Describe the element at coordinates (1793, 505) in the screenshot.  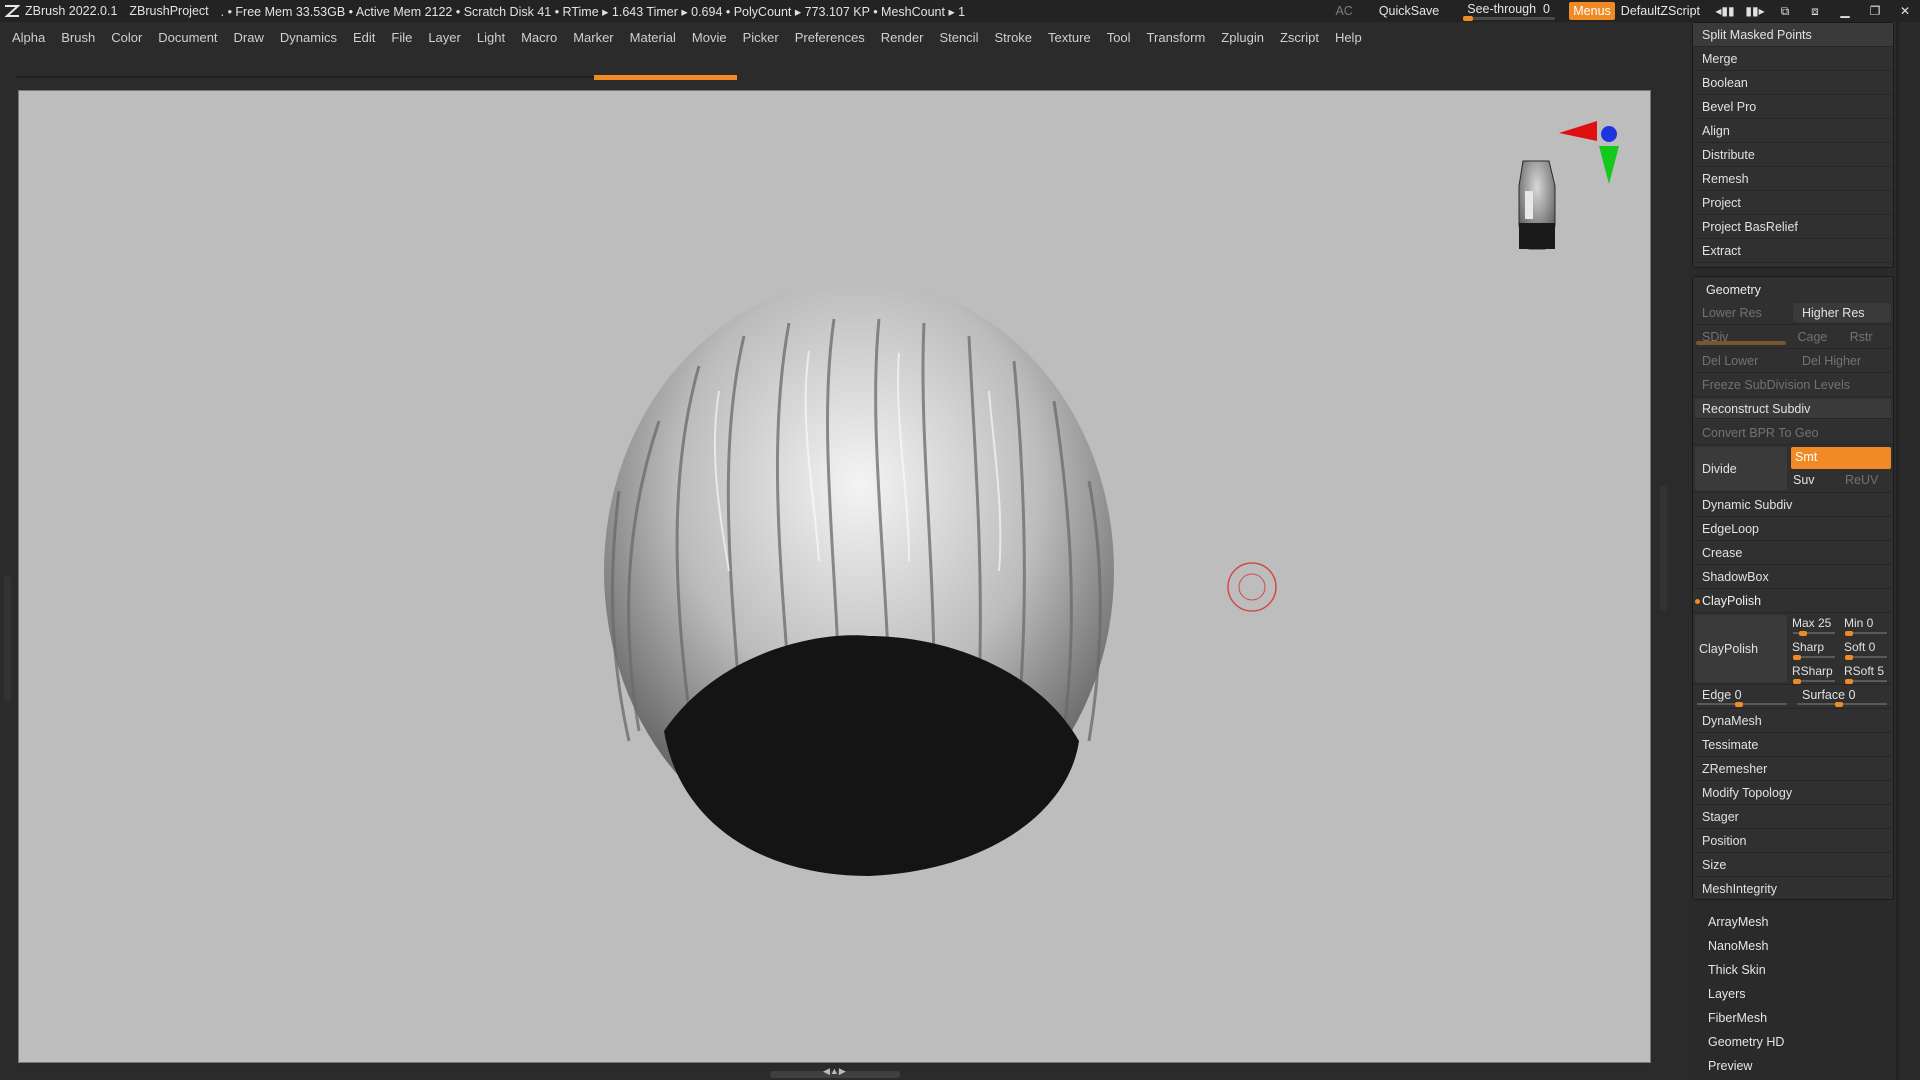
I see `dynamic-subdiv-button: Dynamic Subdiv` at that location.